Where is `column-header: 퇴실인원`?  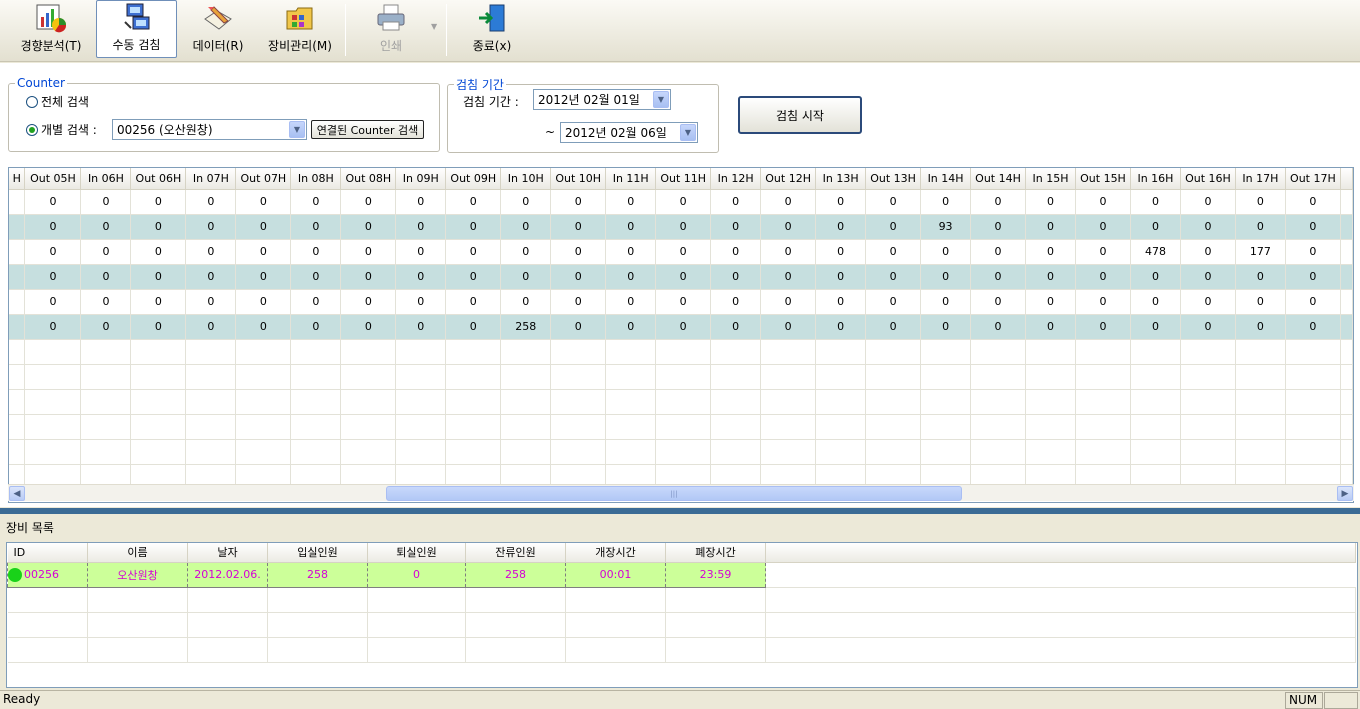 column-header: 퇴실인원 is located at coordinates (416, 553).